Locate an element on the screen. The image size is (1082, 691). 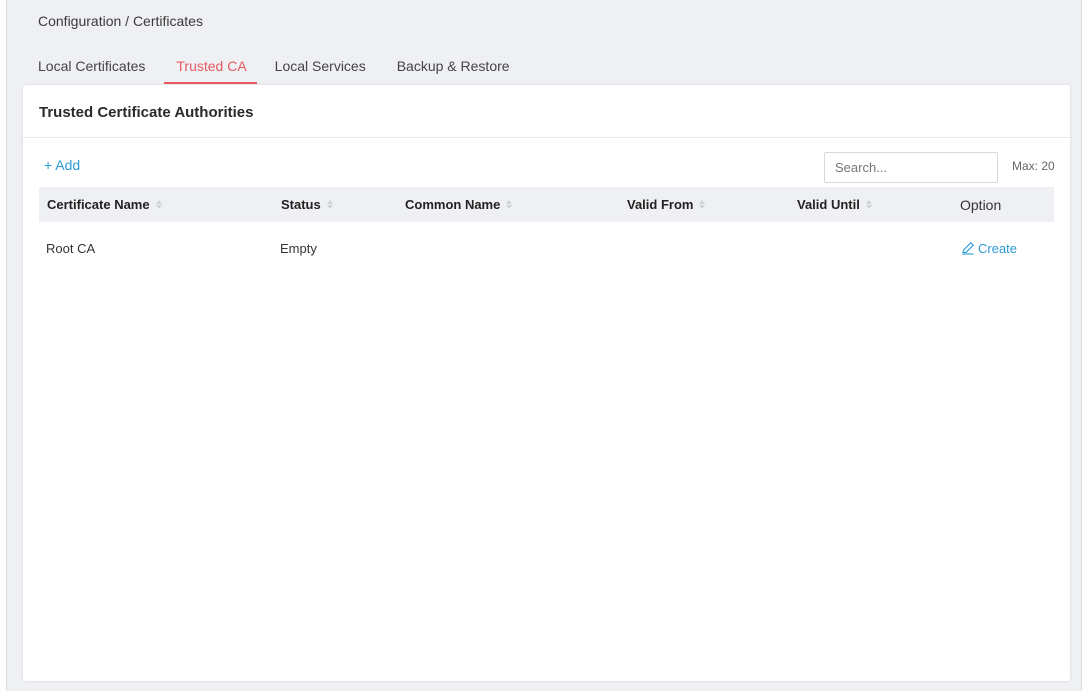
cell-option: Create is located at coordinates (989, 248).